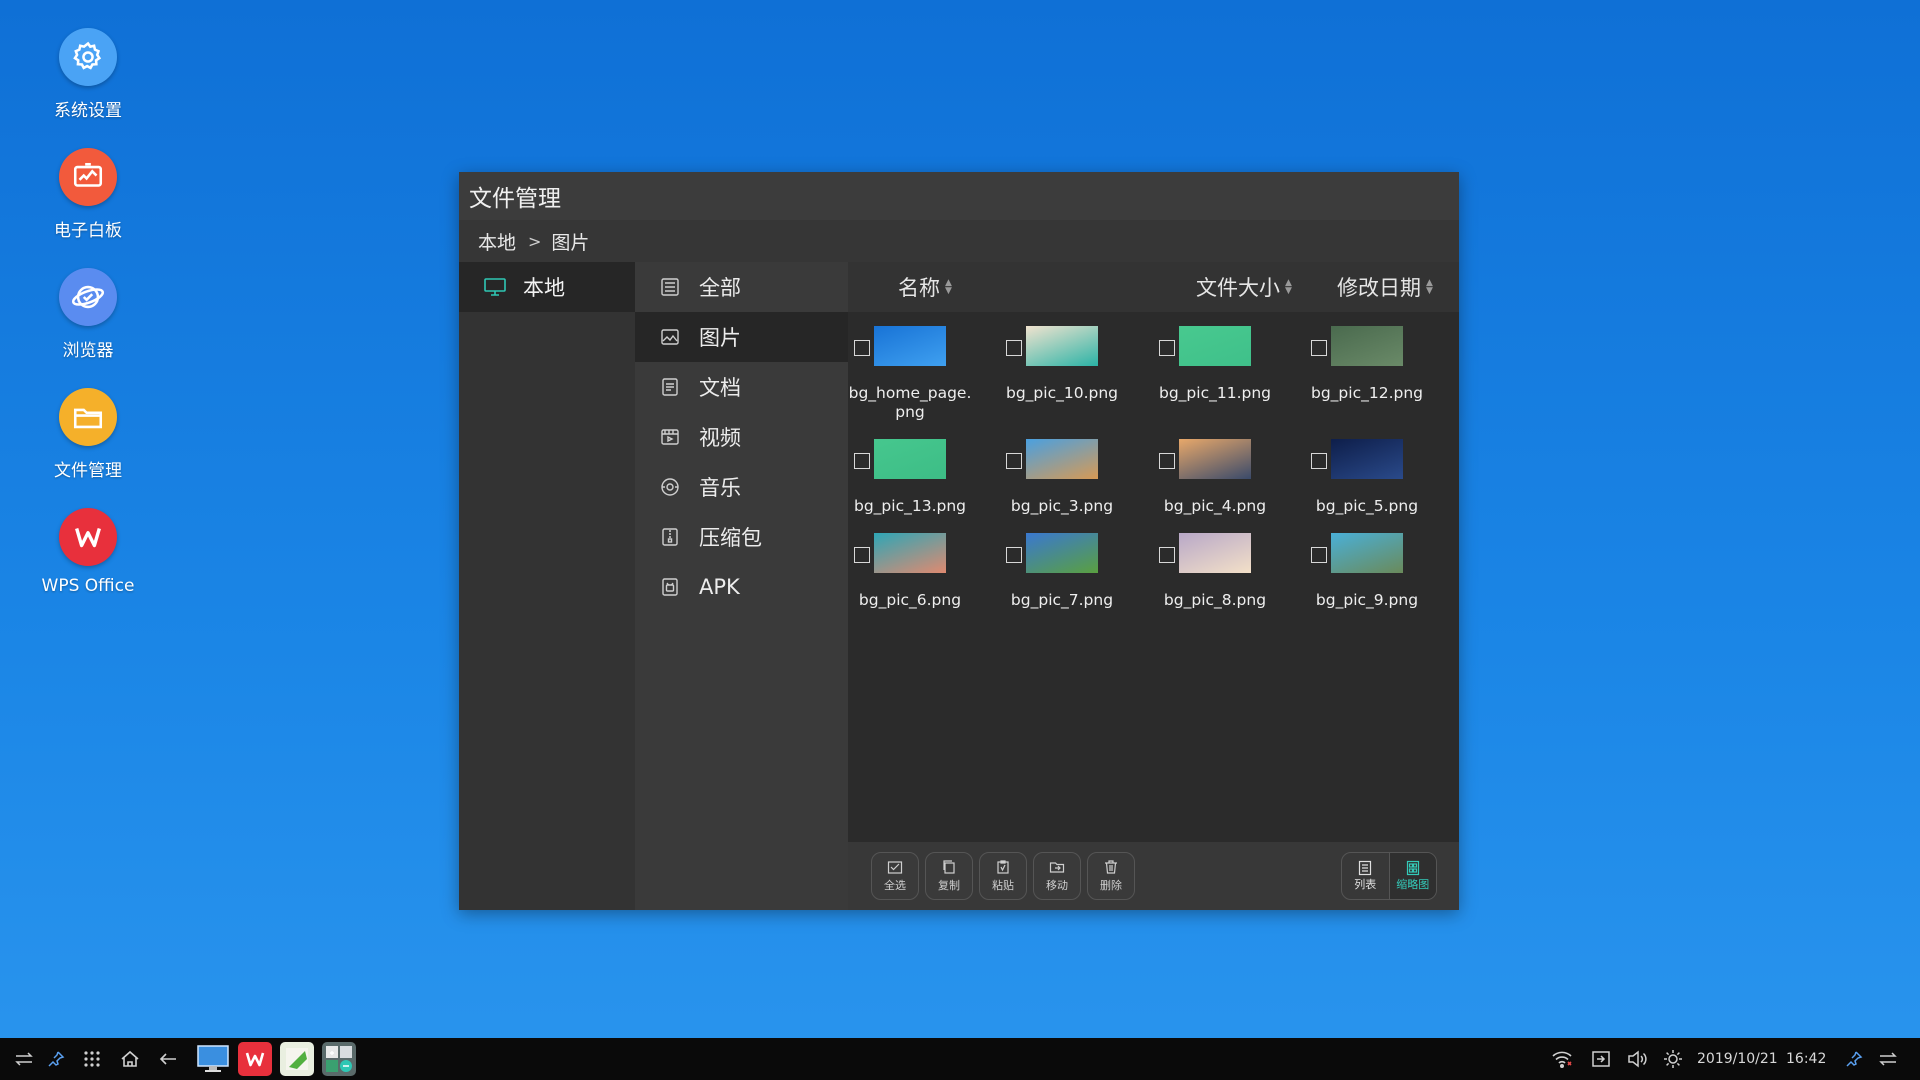 Image resolution: width=1920 pixels, height=1080 pixels. I want to click on monitor-icon, so click(495, 287).